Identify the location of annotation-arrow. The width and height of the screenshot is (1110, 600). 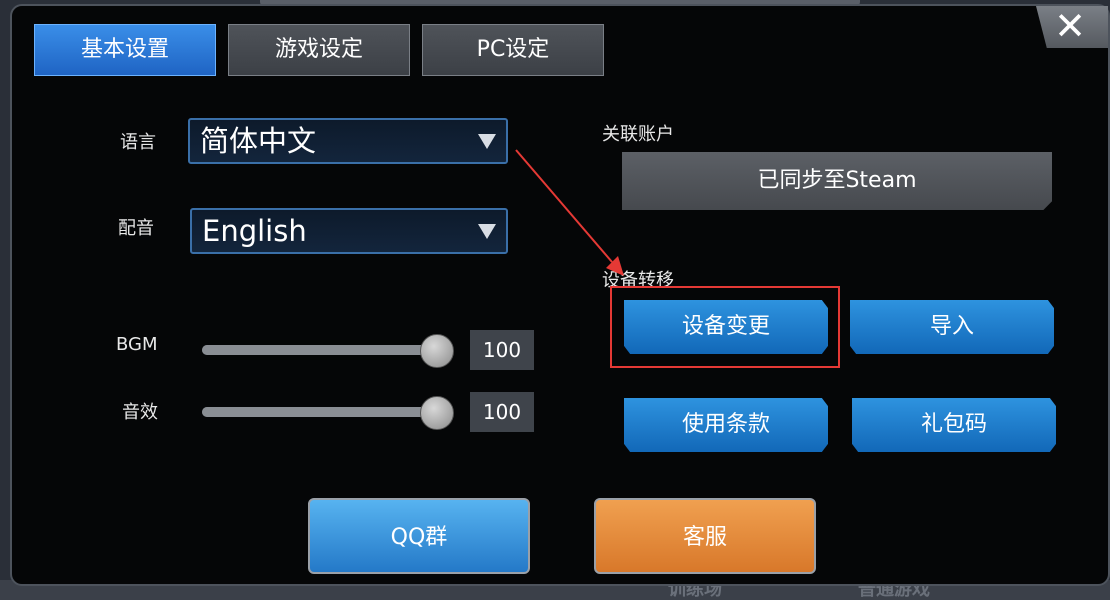
(569, 212).